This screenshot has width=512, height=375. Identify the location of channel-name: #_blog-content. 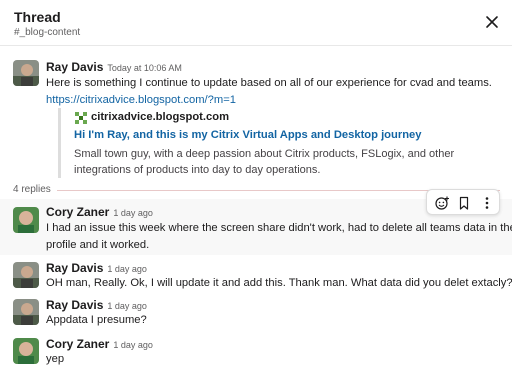
(47, 32).